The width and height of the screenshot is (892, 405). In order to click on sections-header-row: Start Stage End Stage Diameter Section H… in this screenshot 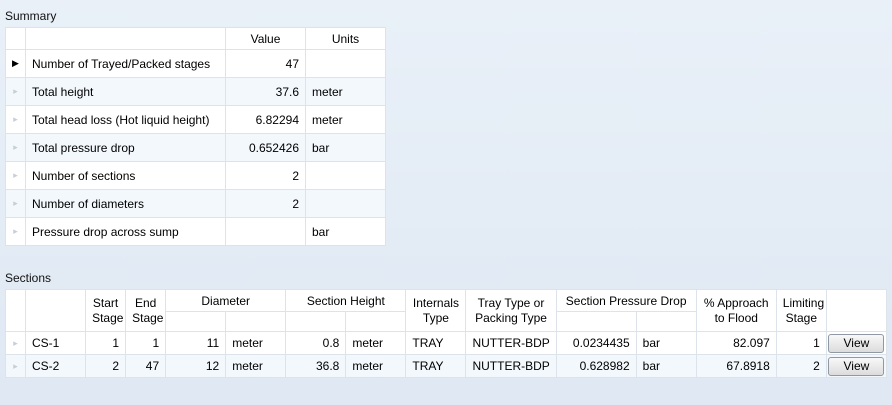, I will do `click(446, 310)`.